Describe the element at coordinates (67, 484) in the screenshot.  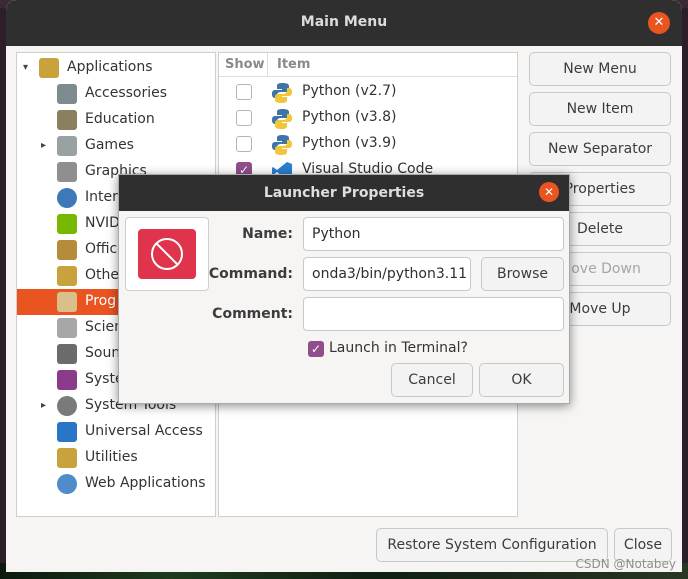
I see `web-globe-icon` at that location.